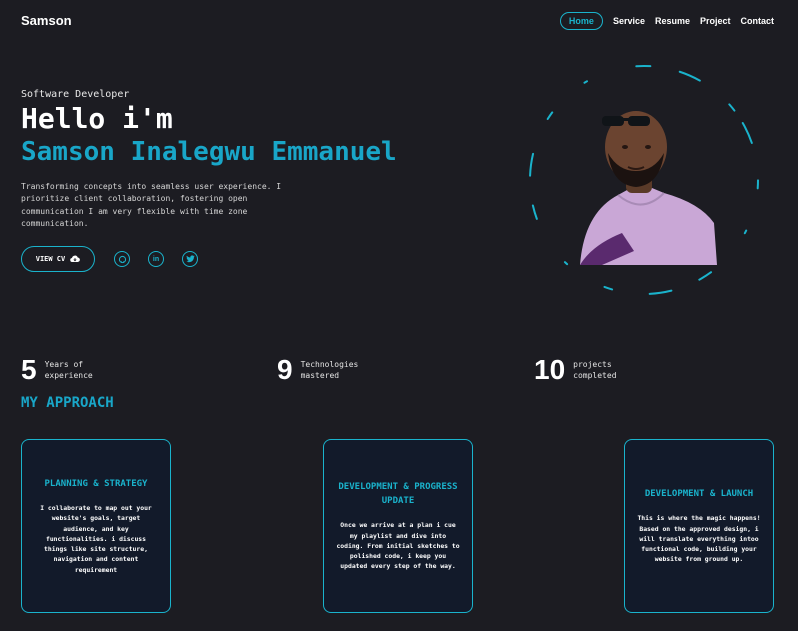 This screenshot has height=631, width=798. Describe the element at coordinates (581, 21) in the screenshot. I see `nav-home: Home` at that location.